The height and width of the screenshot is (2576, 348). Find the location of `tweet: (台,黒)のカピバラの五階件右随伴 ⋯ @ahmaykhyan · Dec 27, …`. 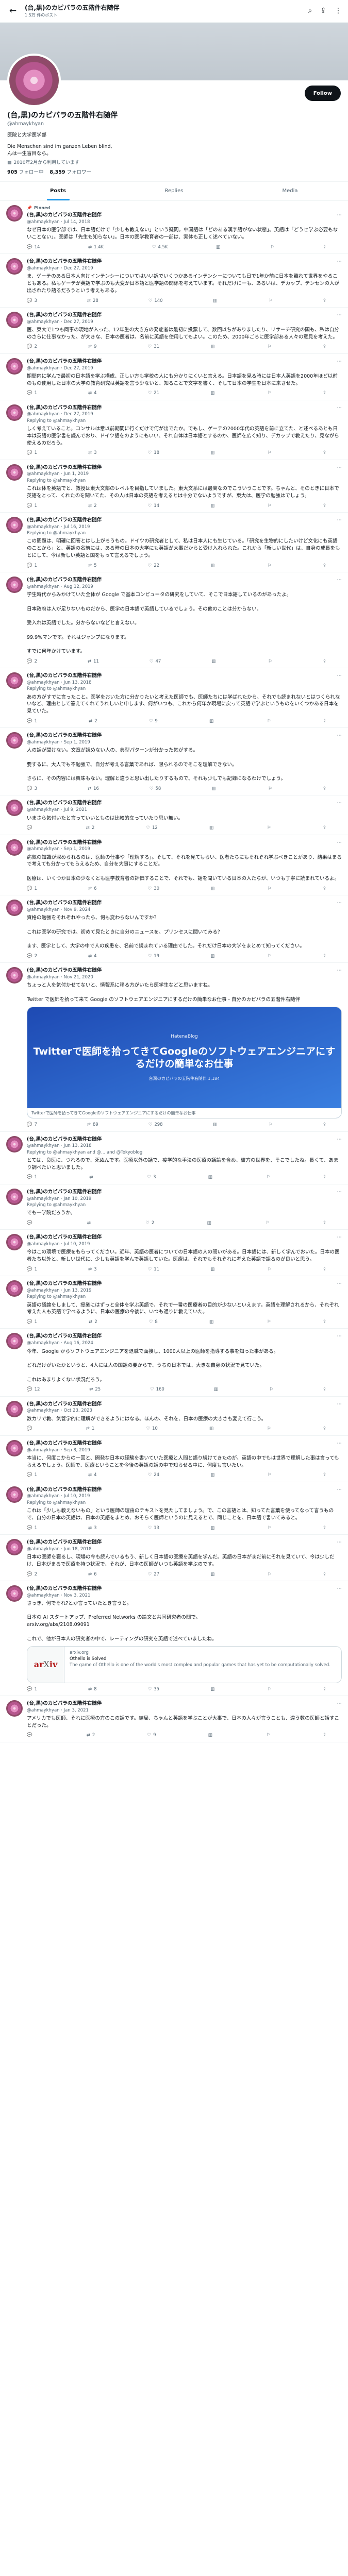

tweet: (台,黒)のカピバラの五階件右随伴 ⋯ @ahmaykhyan · Dec 27, … is located at coordinates (174, 430).